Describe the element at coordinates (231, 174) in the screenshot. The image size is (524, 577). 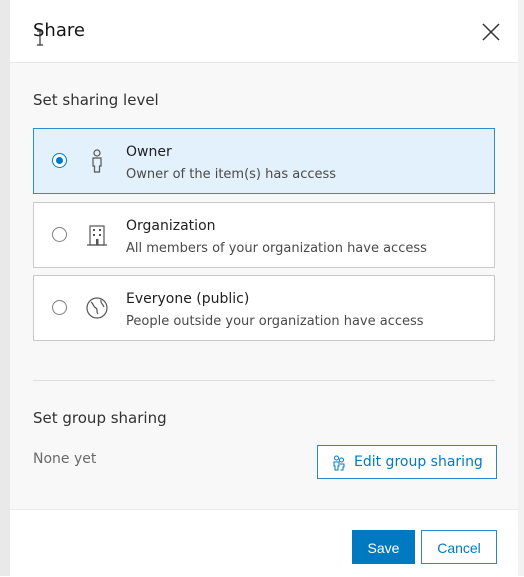
I see `owner-description: Owner of the item(s) has access` at that location.